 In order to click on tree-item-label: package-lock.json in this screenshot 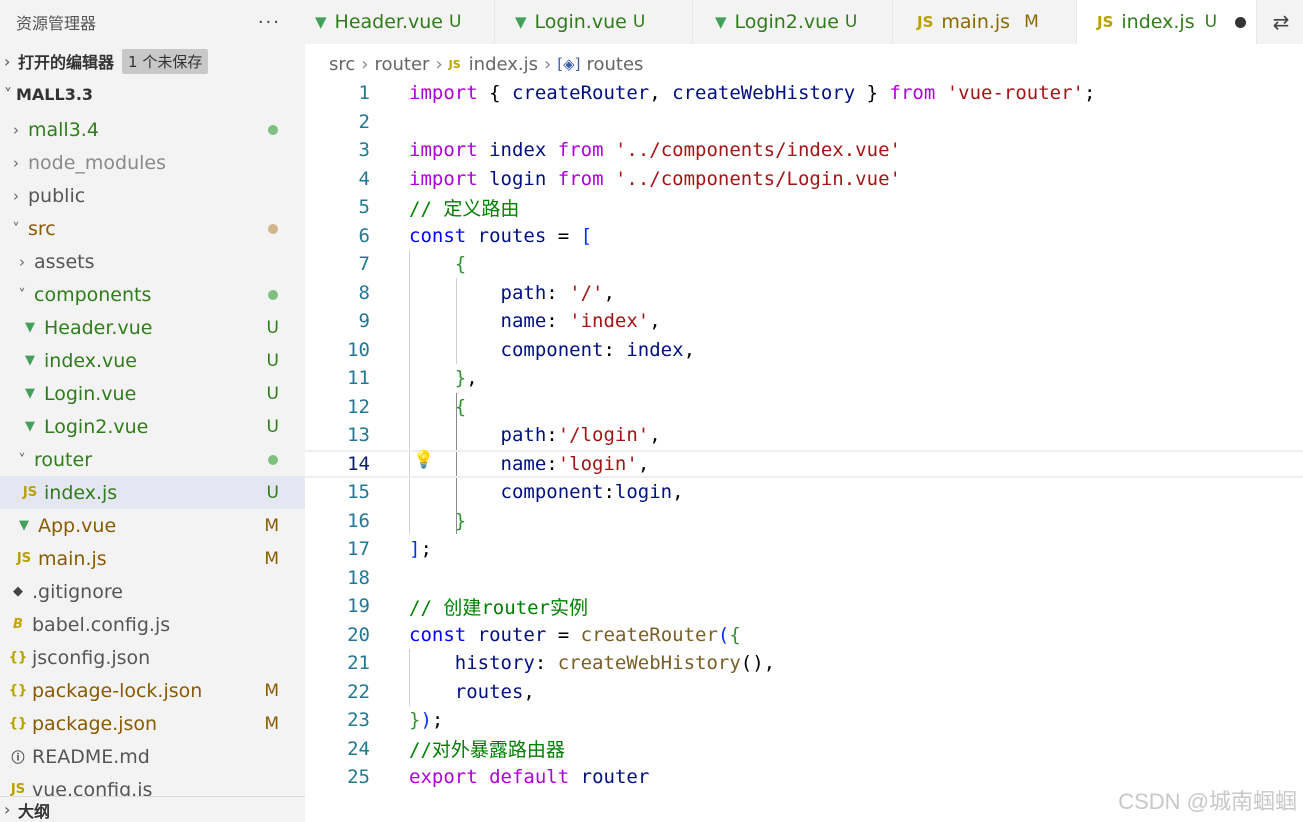, I will do `click(117, 690)`.